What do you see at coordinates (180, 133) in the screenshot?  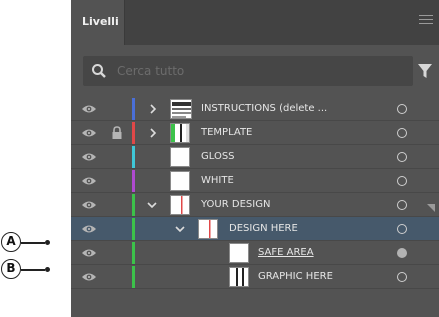 I see `template-thumbnail` at bounding box center [180, 133].